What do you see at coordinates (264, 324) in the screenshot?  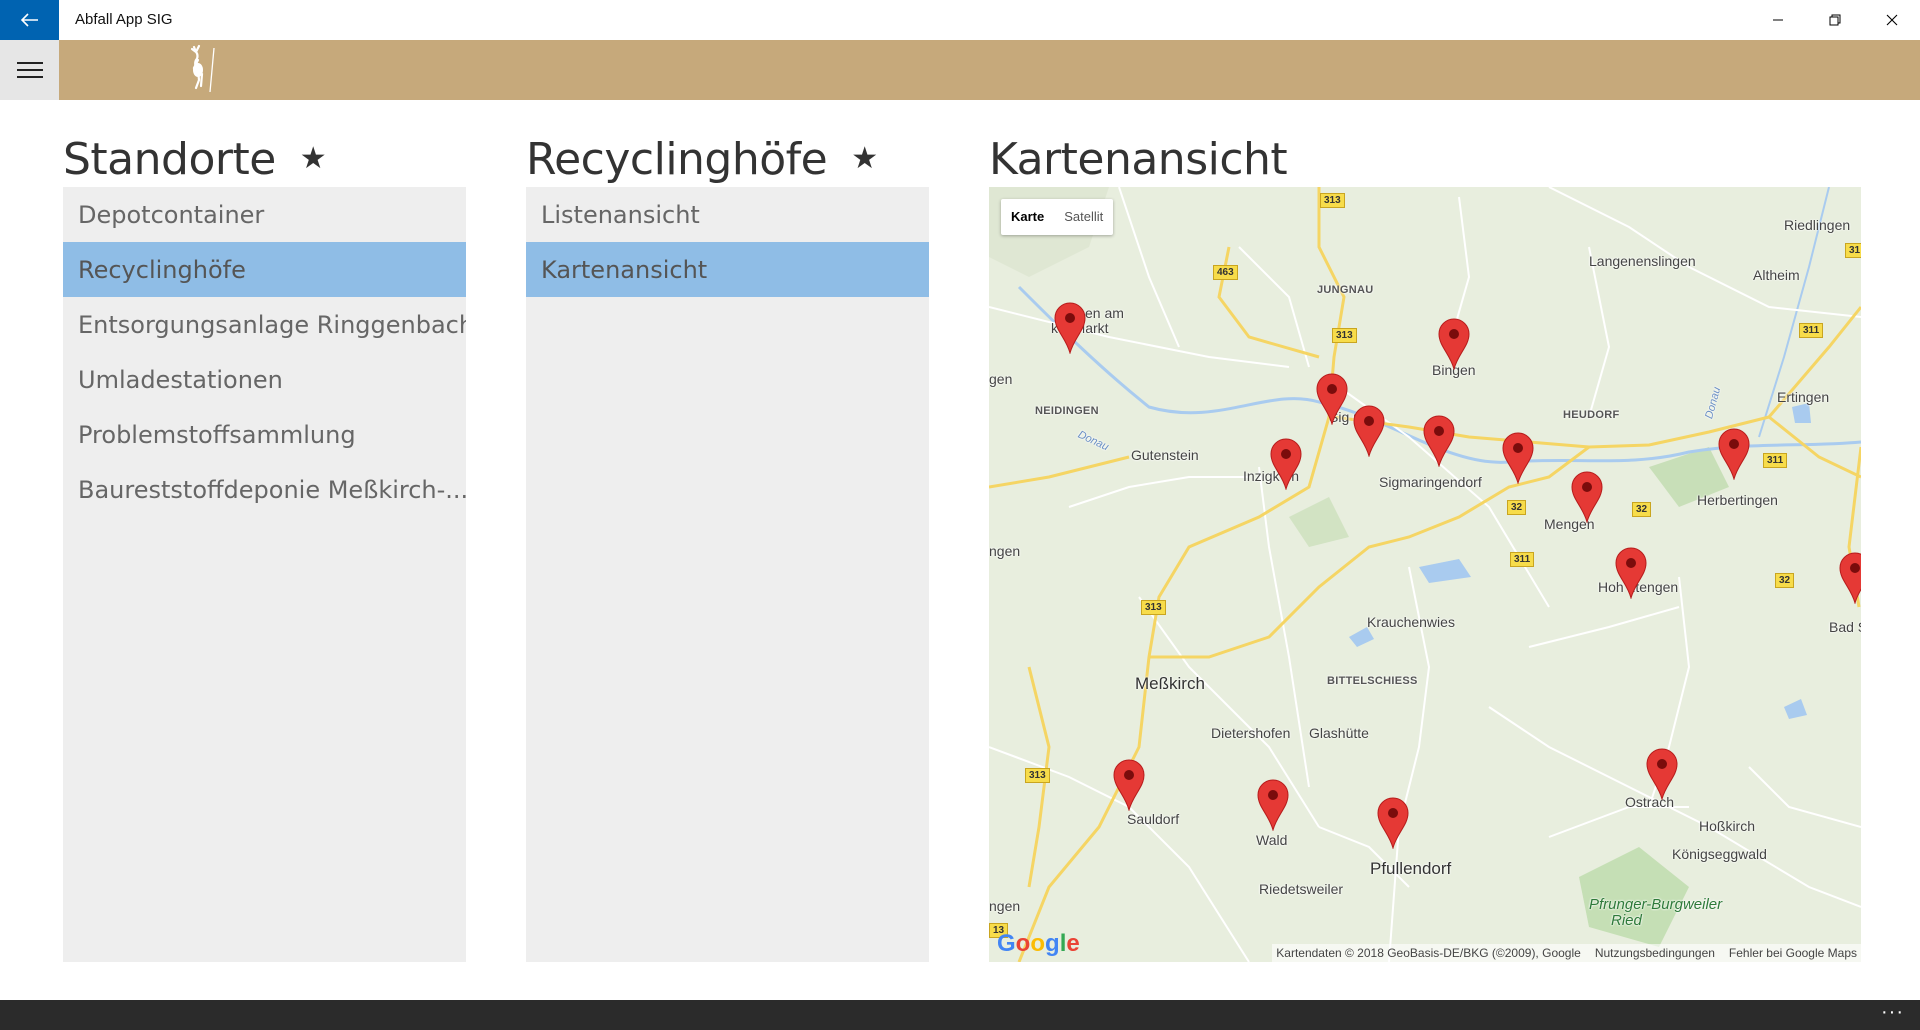 I see `list-item-entsorgungsanlage: Entsorgungsanlage Ringgenbach` at bounding box center [264, 324].